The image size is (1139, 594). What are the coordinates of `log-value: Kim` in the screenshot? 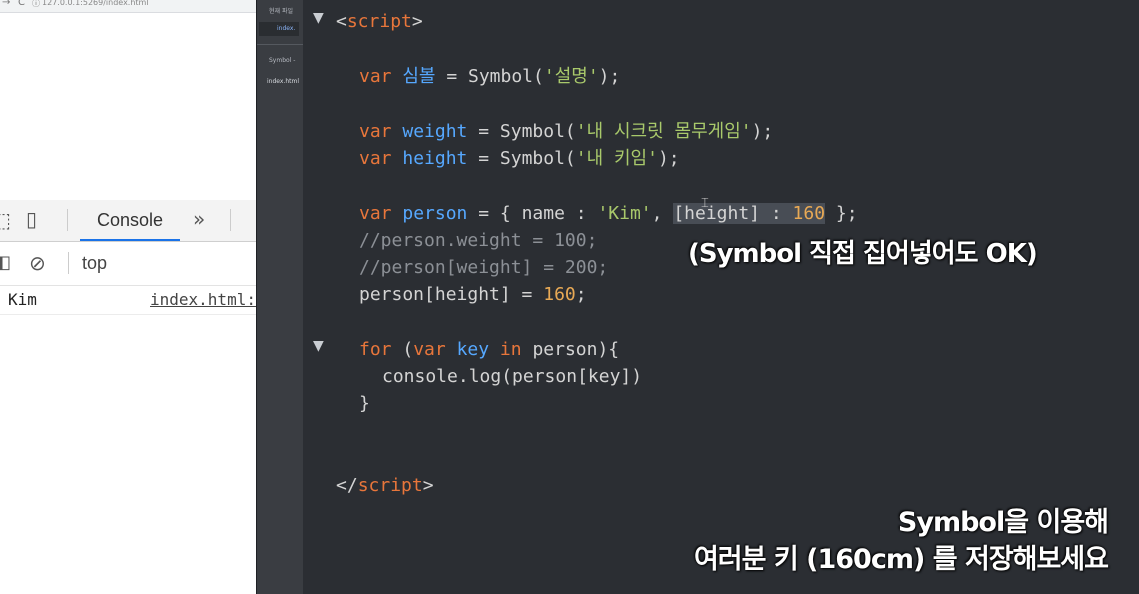 It's located at (22, 299).